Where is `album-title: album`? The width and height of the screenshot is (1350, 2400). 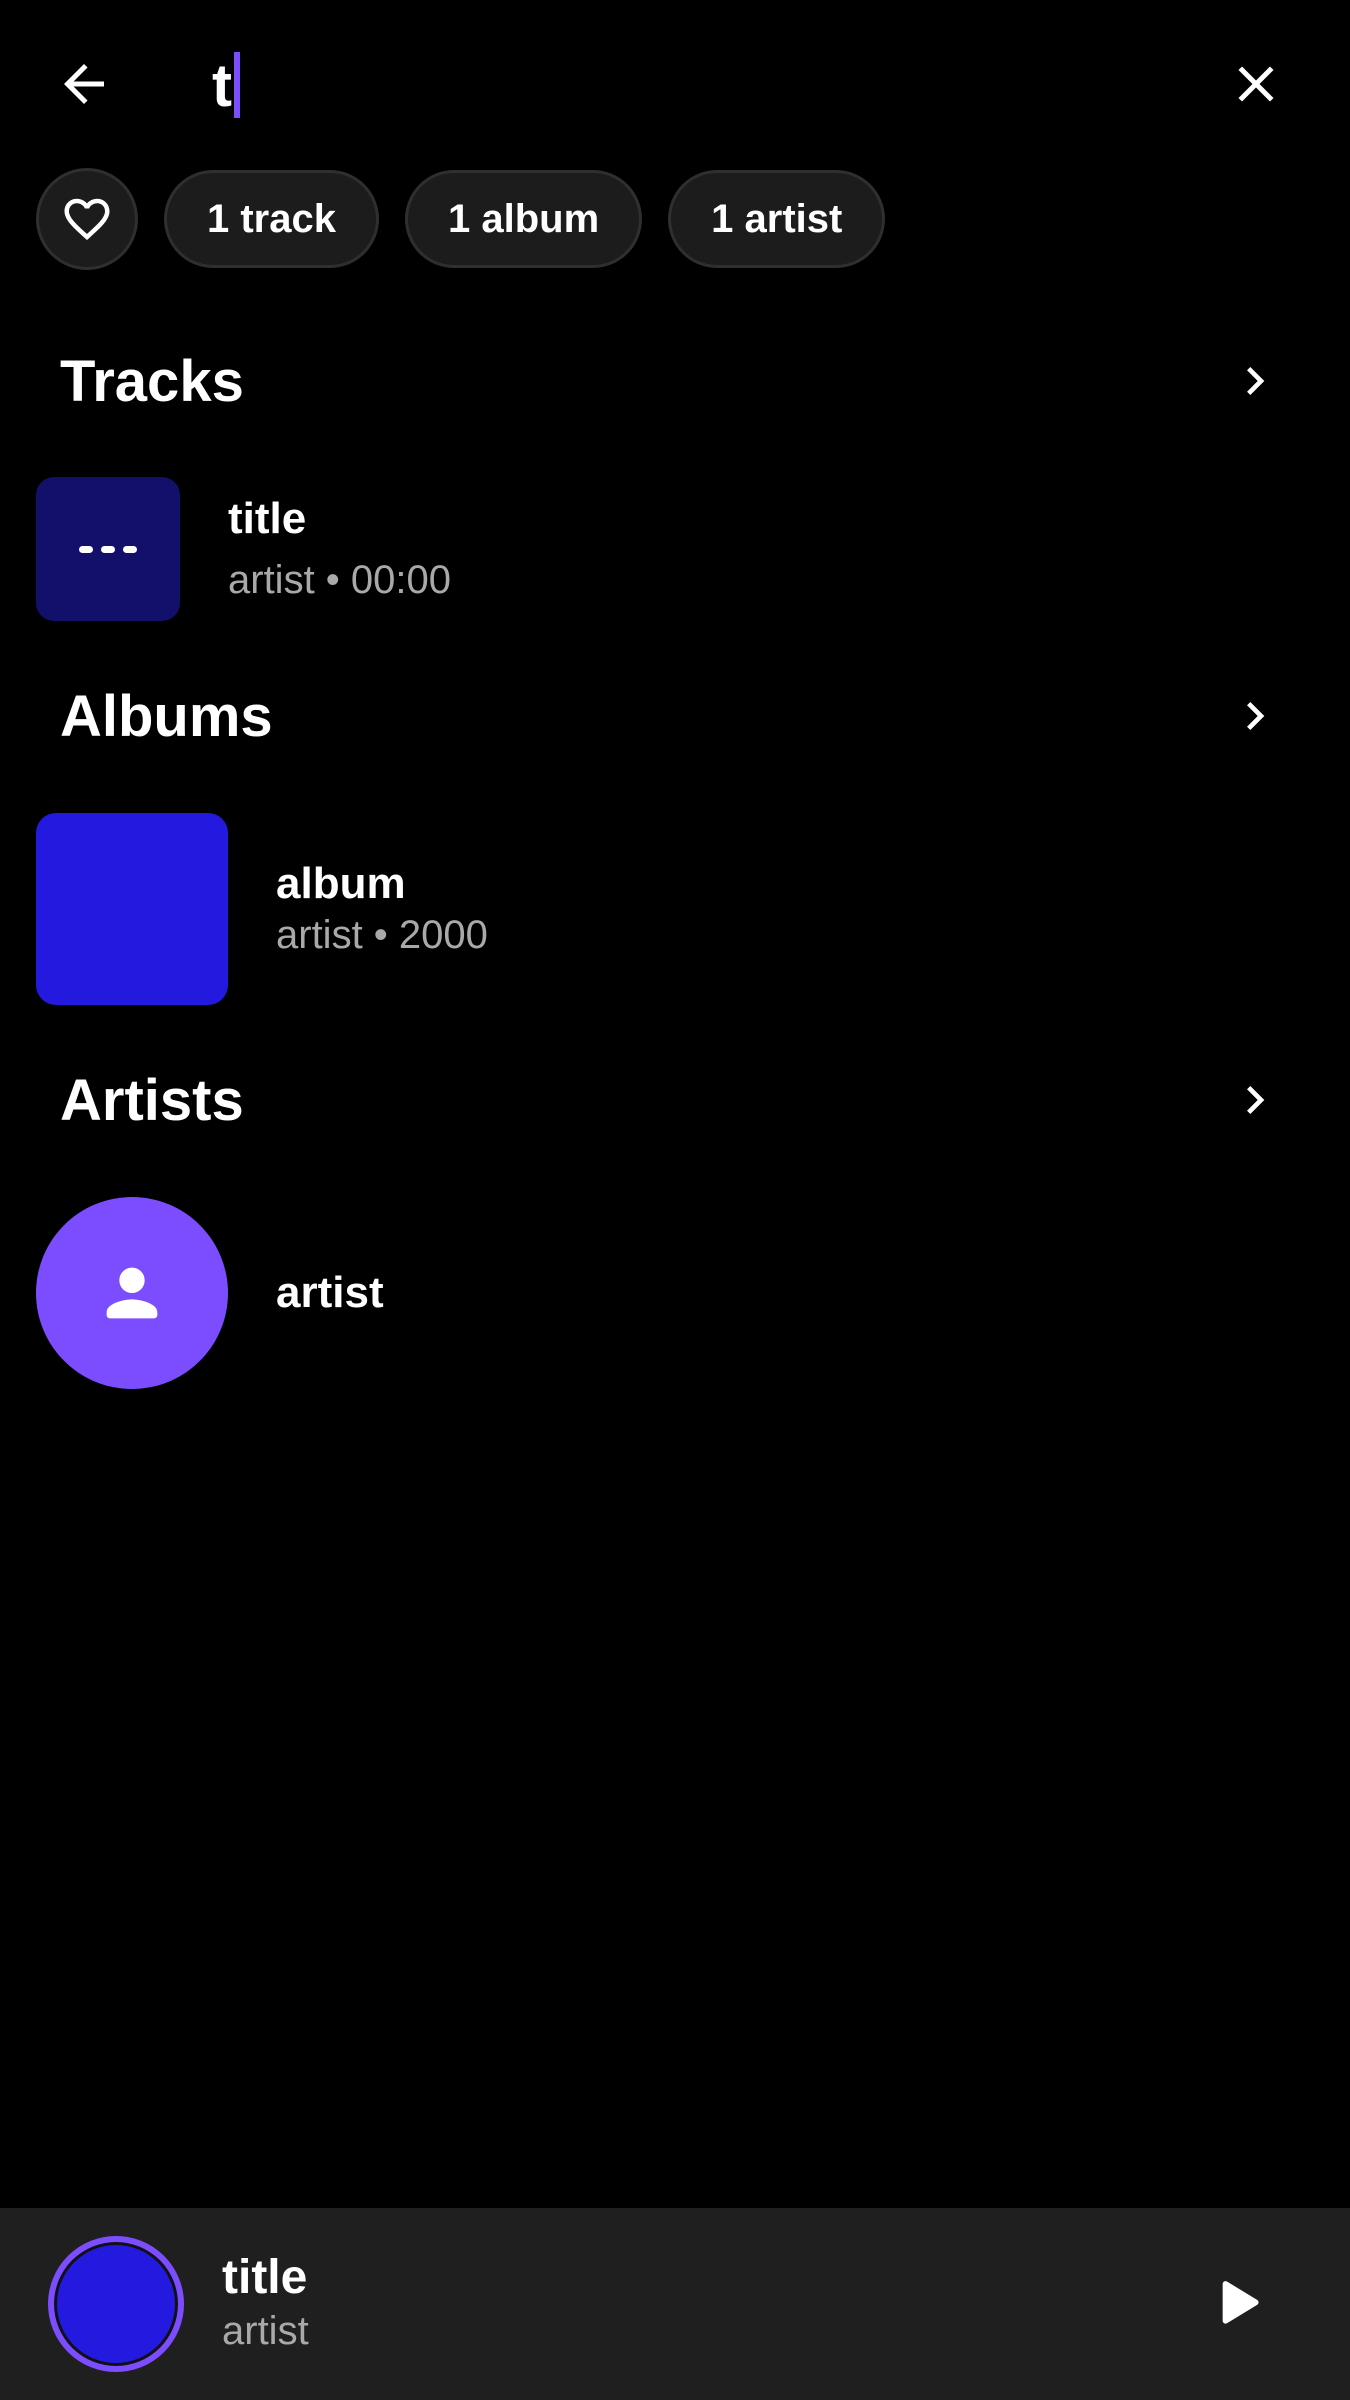 album-title: album is located at coordinates (341, 883).